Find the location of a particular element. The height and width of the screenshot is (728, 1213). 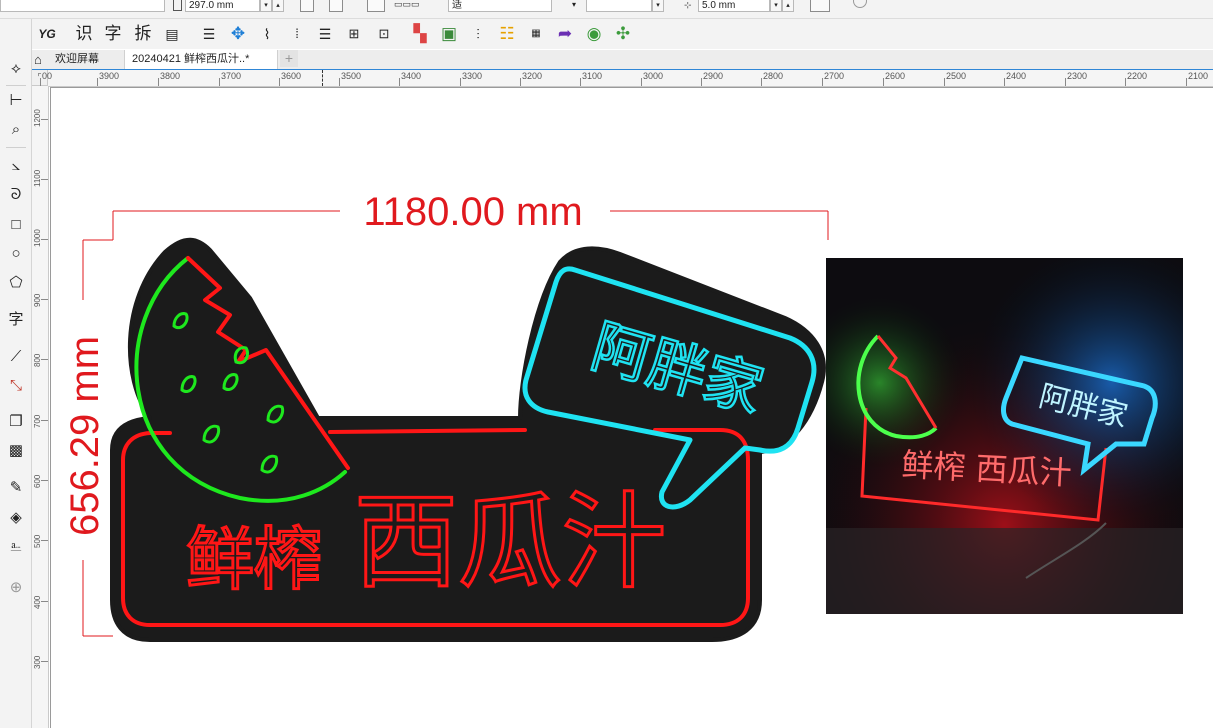

text-fresh-squeezed: 鲜榨 is located at coordinates (254, 560).